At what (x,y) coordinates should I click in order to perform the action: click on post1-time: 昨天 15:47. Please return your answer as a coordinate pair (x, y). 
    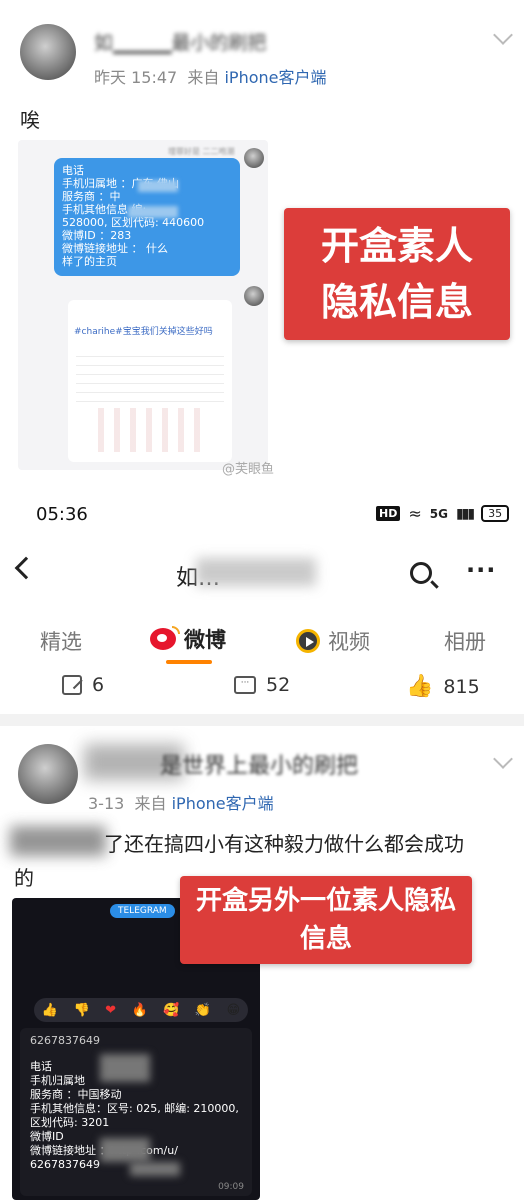
    Looking at the image, I should click on (136, 77).